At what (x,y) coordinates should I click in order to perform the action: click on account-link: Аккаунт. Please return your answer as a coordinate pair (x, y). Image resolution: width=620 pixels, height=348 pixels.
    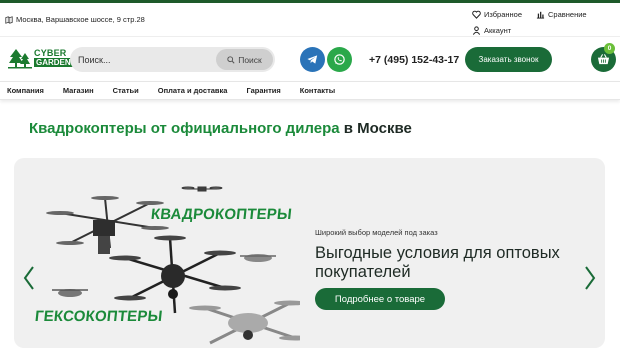
    Looking at the image, I should click on (491, 30).